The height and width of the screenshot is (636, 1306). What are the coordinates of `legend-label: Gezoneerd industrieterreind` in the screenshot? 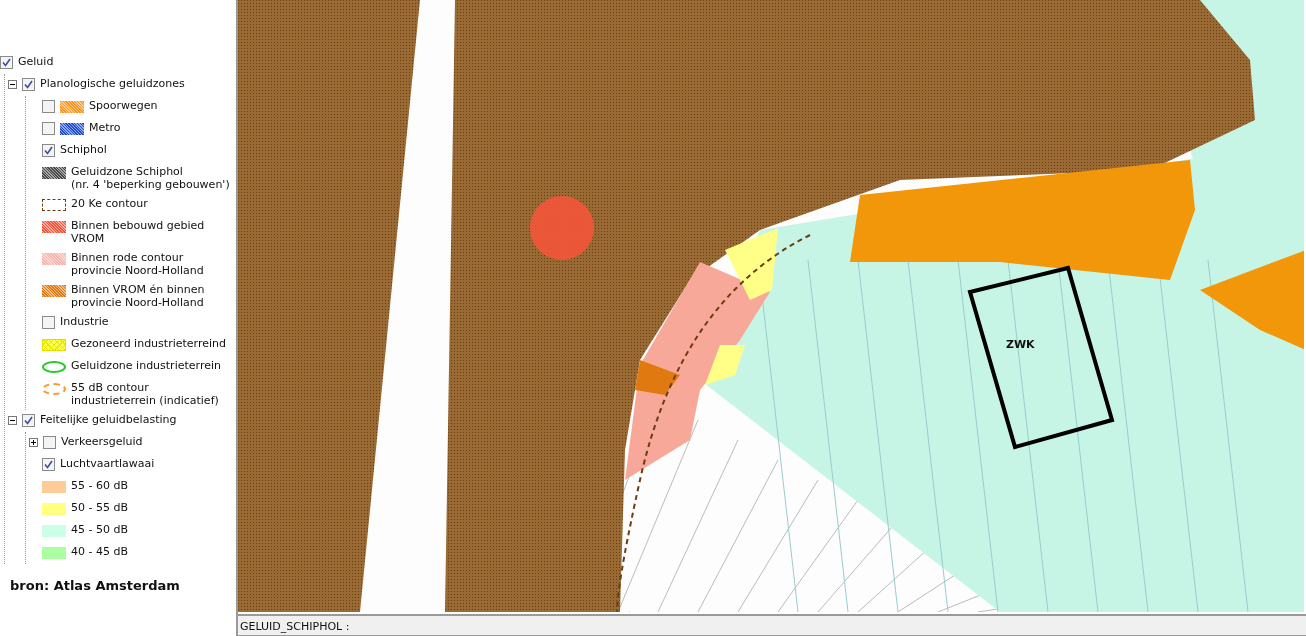 It's located at (148, 343).